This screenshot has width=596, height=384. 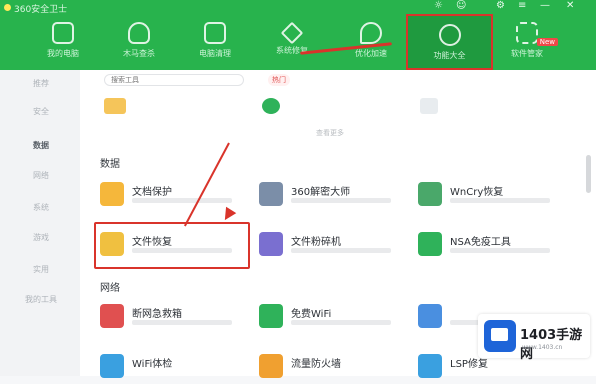 I want to click on lsp-icon, so click(x=430, y=366).